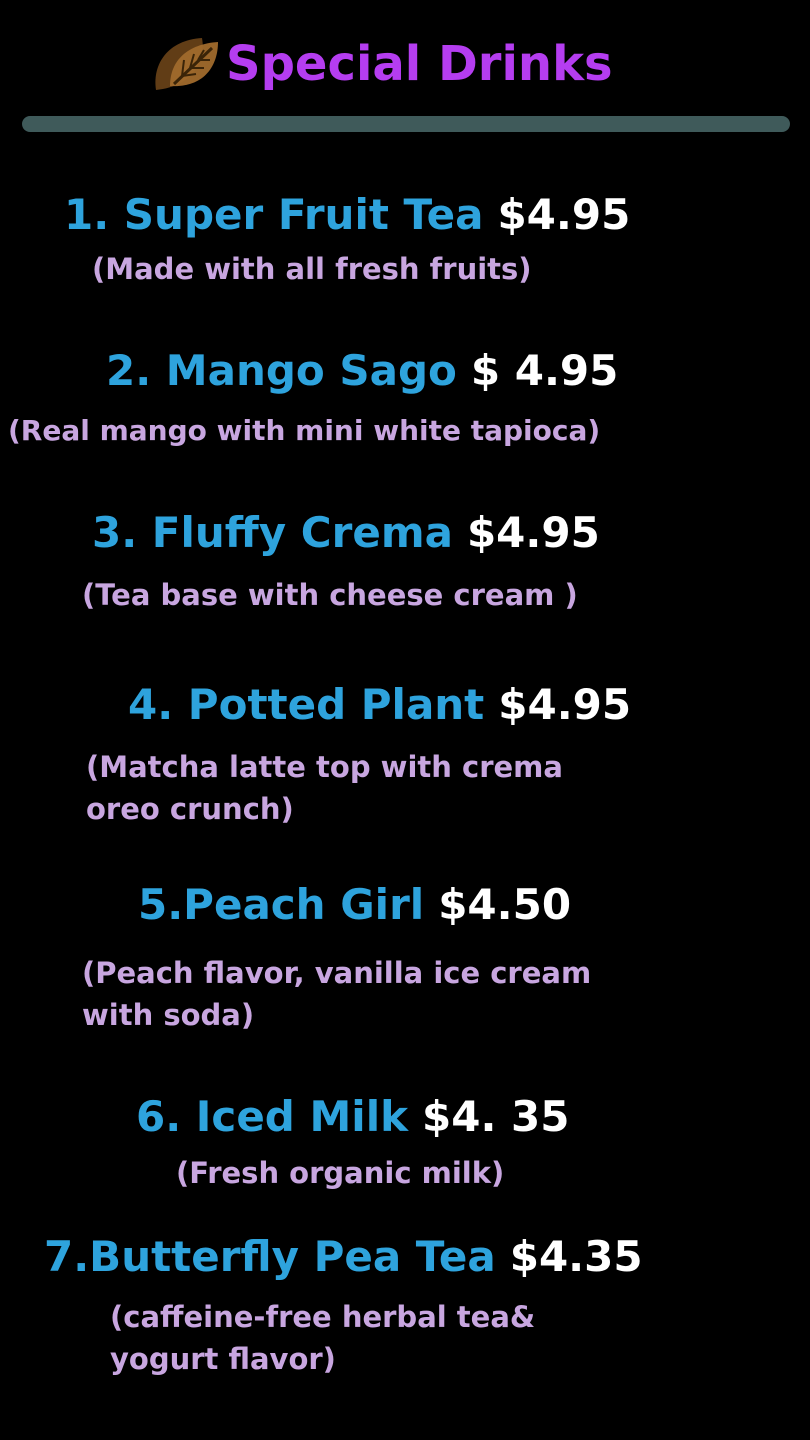 The image size is (810, 1440). What do you see at coordinates (544, 370) in the screenshot?
I see `menu-item-price: $ 4.95` at bounding box center [544, 370].